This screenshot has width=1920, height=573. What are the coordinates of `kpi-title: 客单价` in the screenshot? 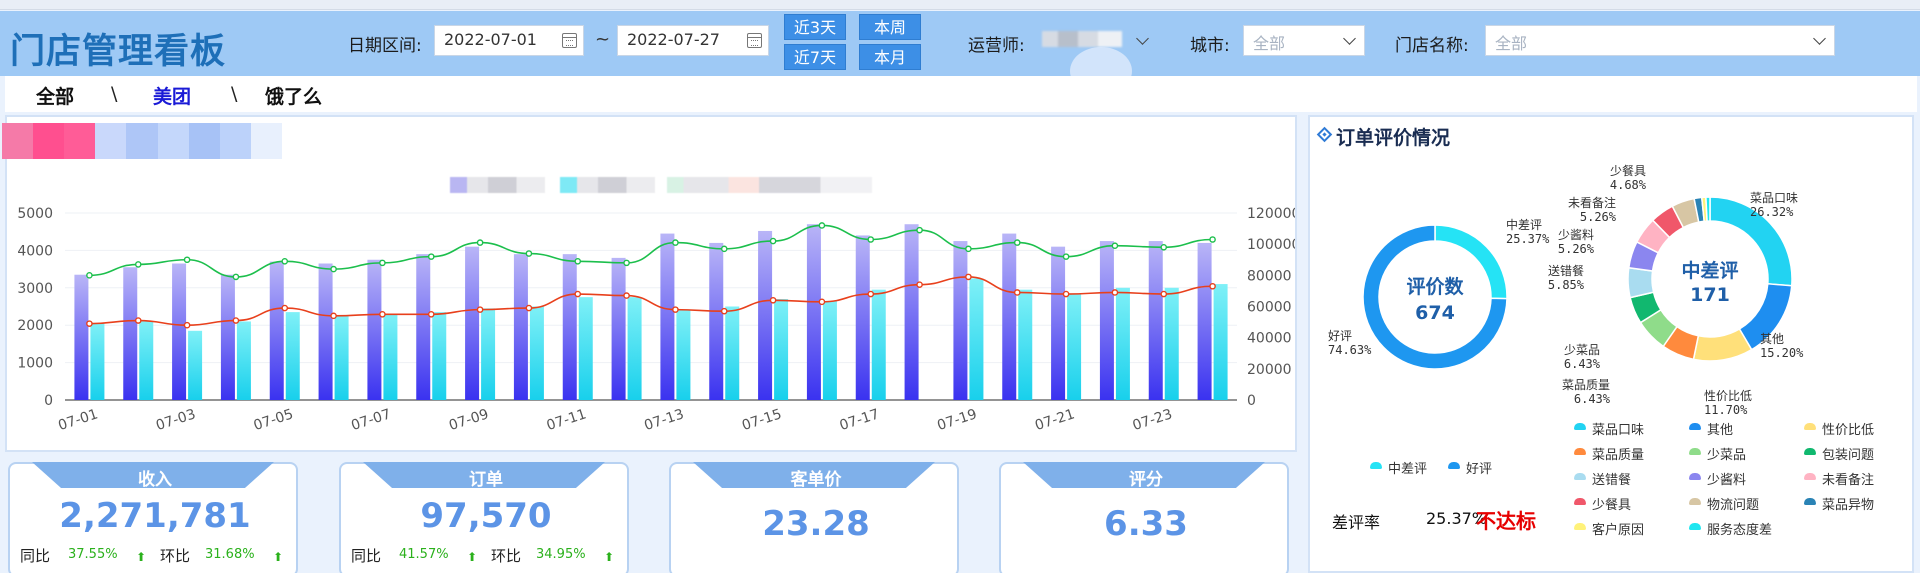 It's located at (816, 480).